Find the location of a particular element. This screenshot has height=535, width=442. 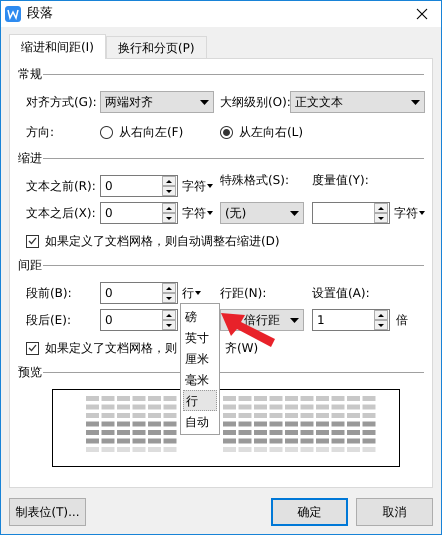

field-label: 段后(E): is located at coordinates (49, 320).